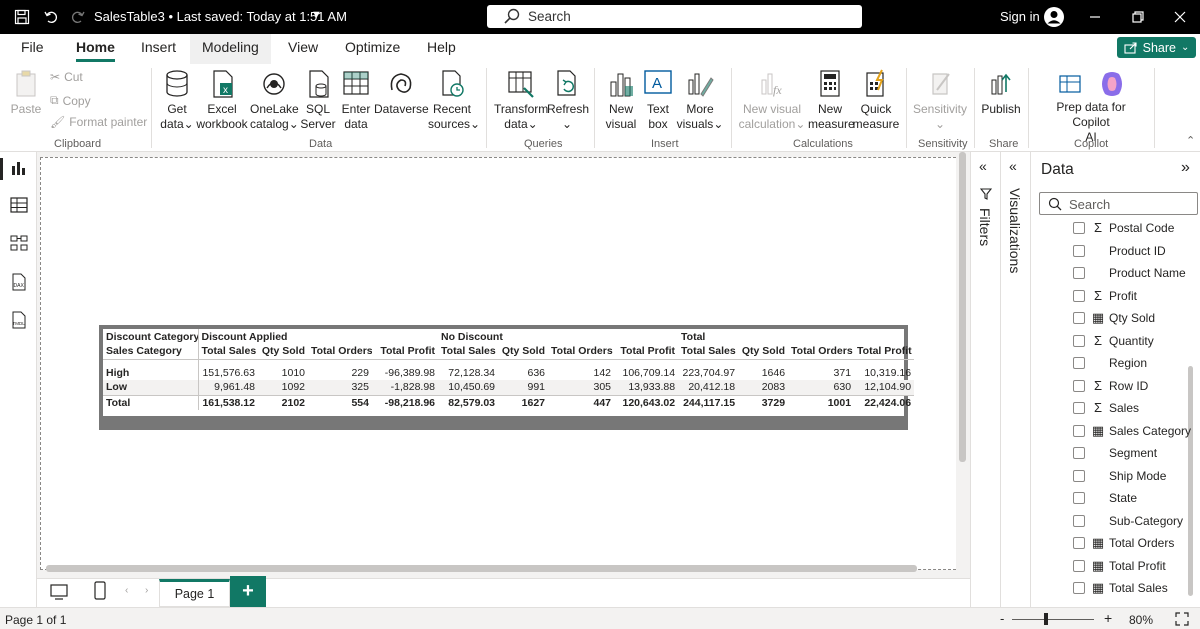 This screenshot has width=1200, height=629. Describe the element at coordinates (1185, 168) in the screenshot. I see `collapse-icon: »` at that location.